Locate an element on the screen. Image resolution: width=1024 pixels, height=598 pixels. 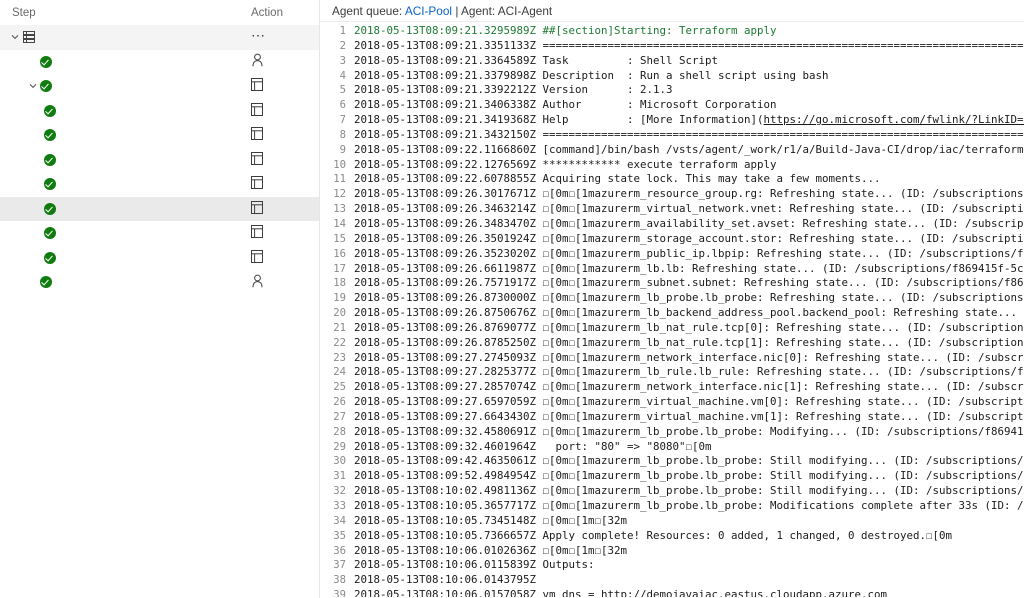
agent-queue-label: Agent queue: is located at coordinates (368, 11).